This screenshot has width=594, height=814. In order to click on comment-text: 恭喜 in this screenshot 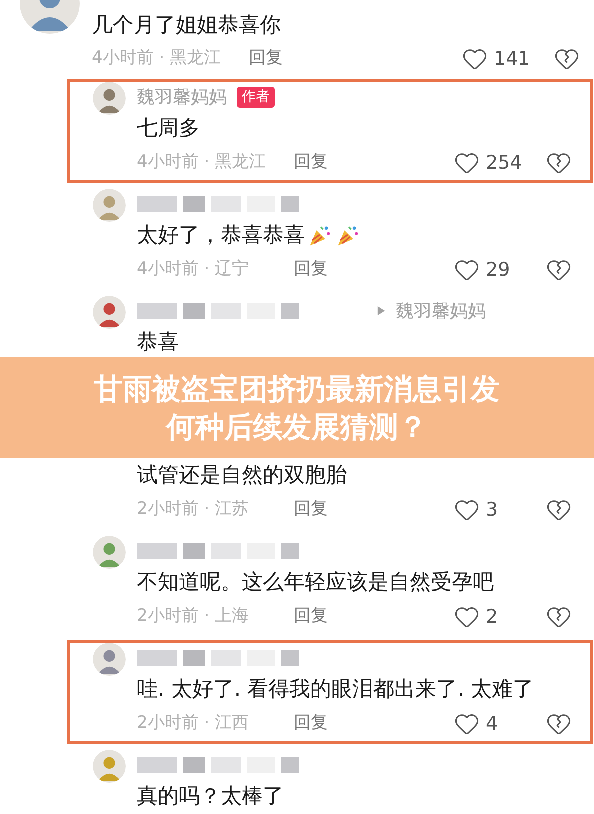, I will do `click(158, 342)`.